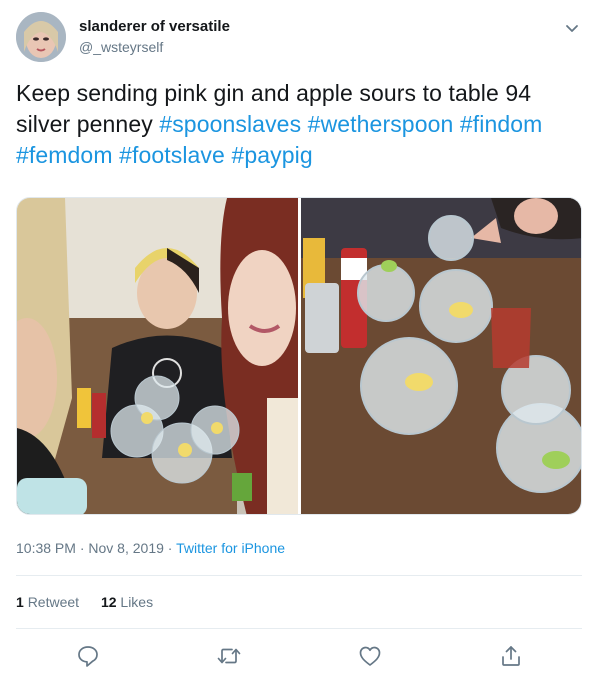 Image resolution: width=598 pixels, height=680 pixels. Describe the element at coordinates (299, 38) in the screenshot. I see `tweet-header: slanderer of versatile @_wsteyrself` at that location.